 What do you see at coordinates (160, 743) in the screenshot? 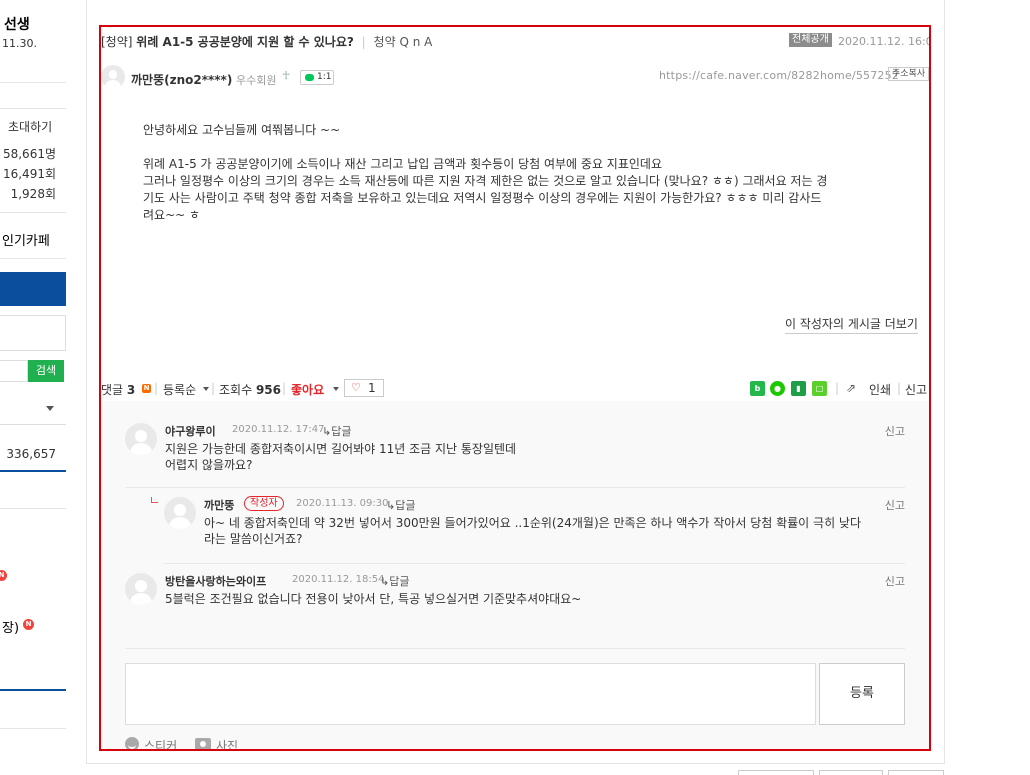
I see `sticker-button: 스티커` at bounding box center [160, 743].